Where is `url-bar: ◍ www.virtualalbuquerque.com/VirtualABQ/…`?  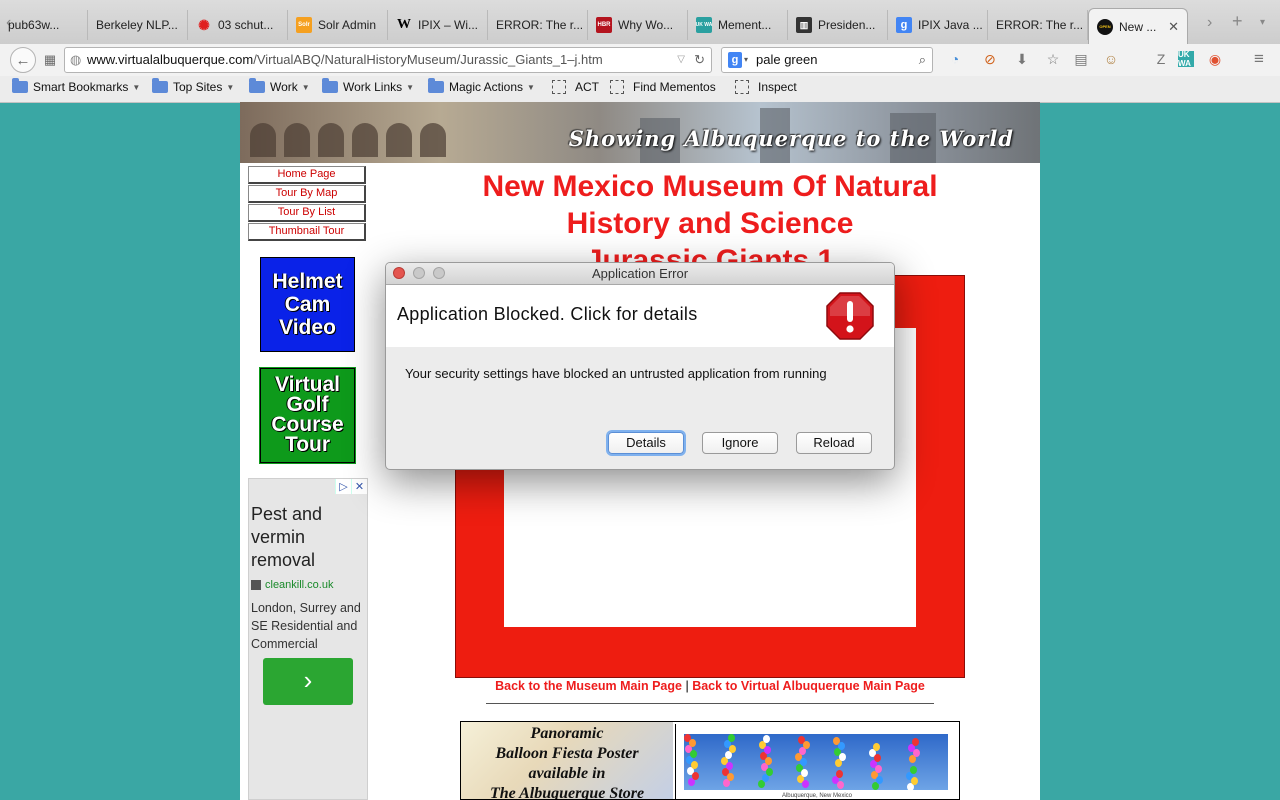 url-bar: ◍ www.virtualalbuquerque.com/VirtualABQ/… is located at coordinates (388, 60).